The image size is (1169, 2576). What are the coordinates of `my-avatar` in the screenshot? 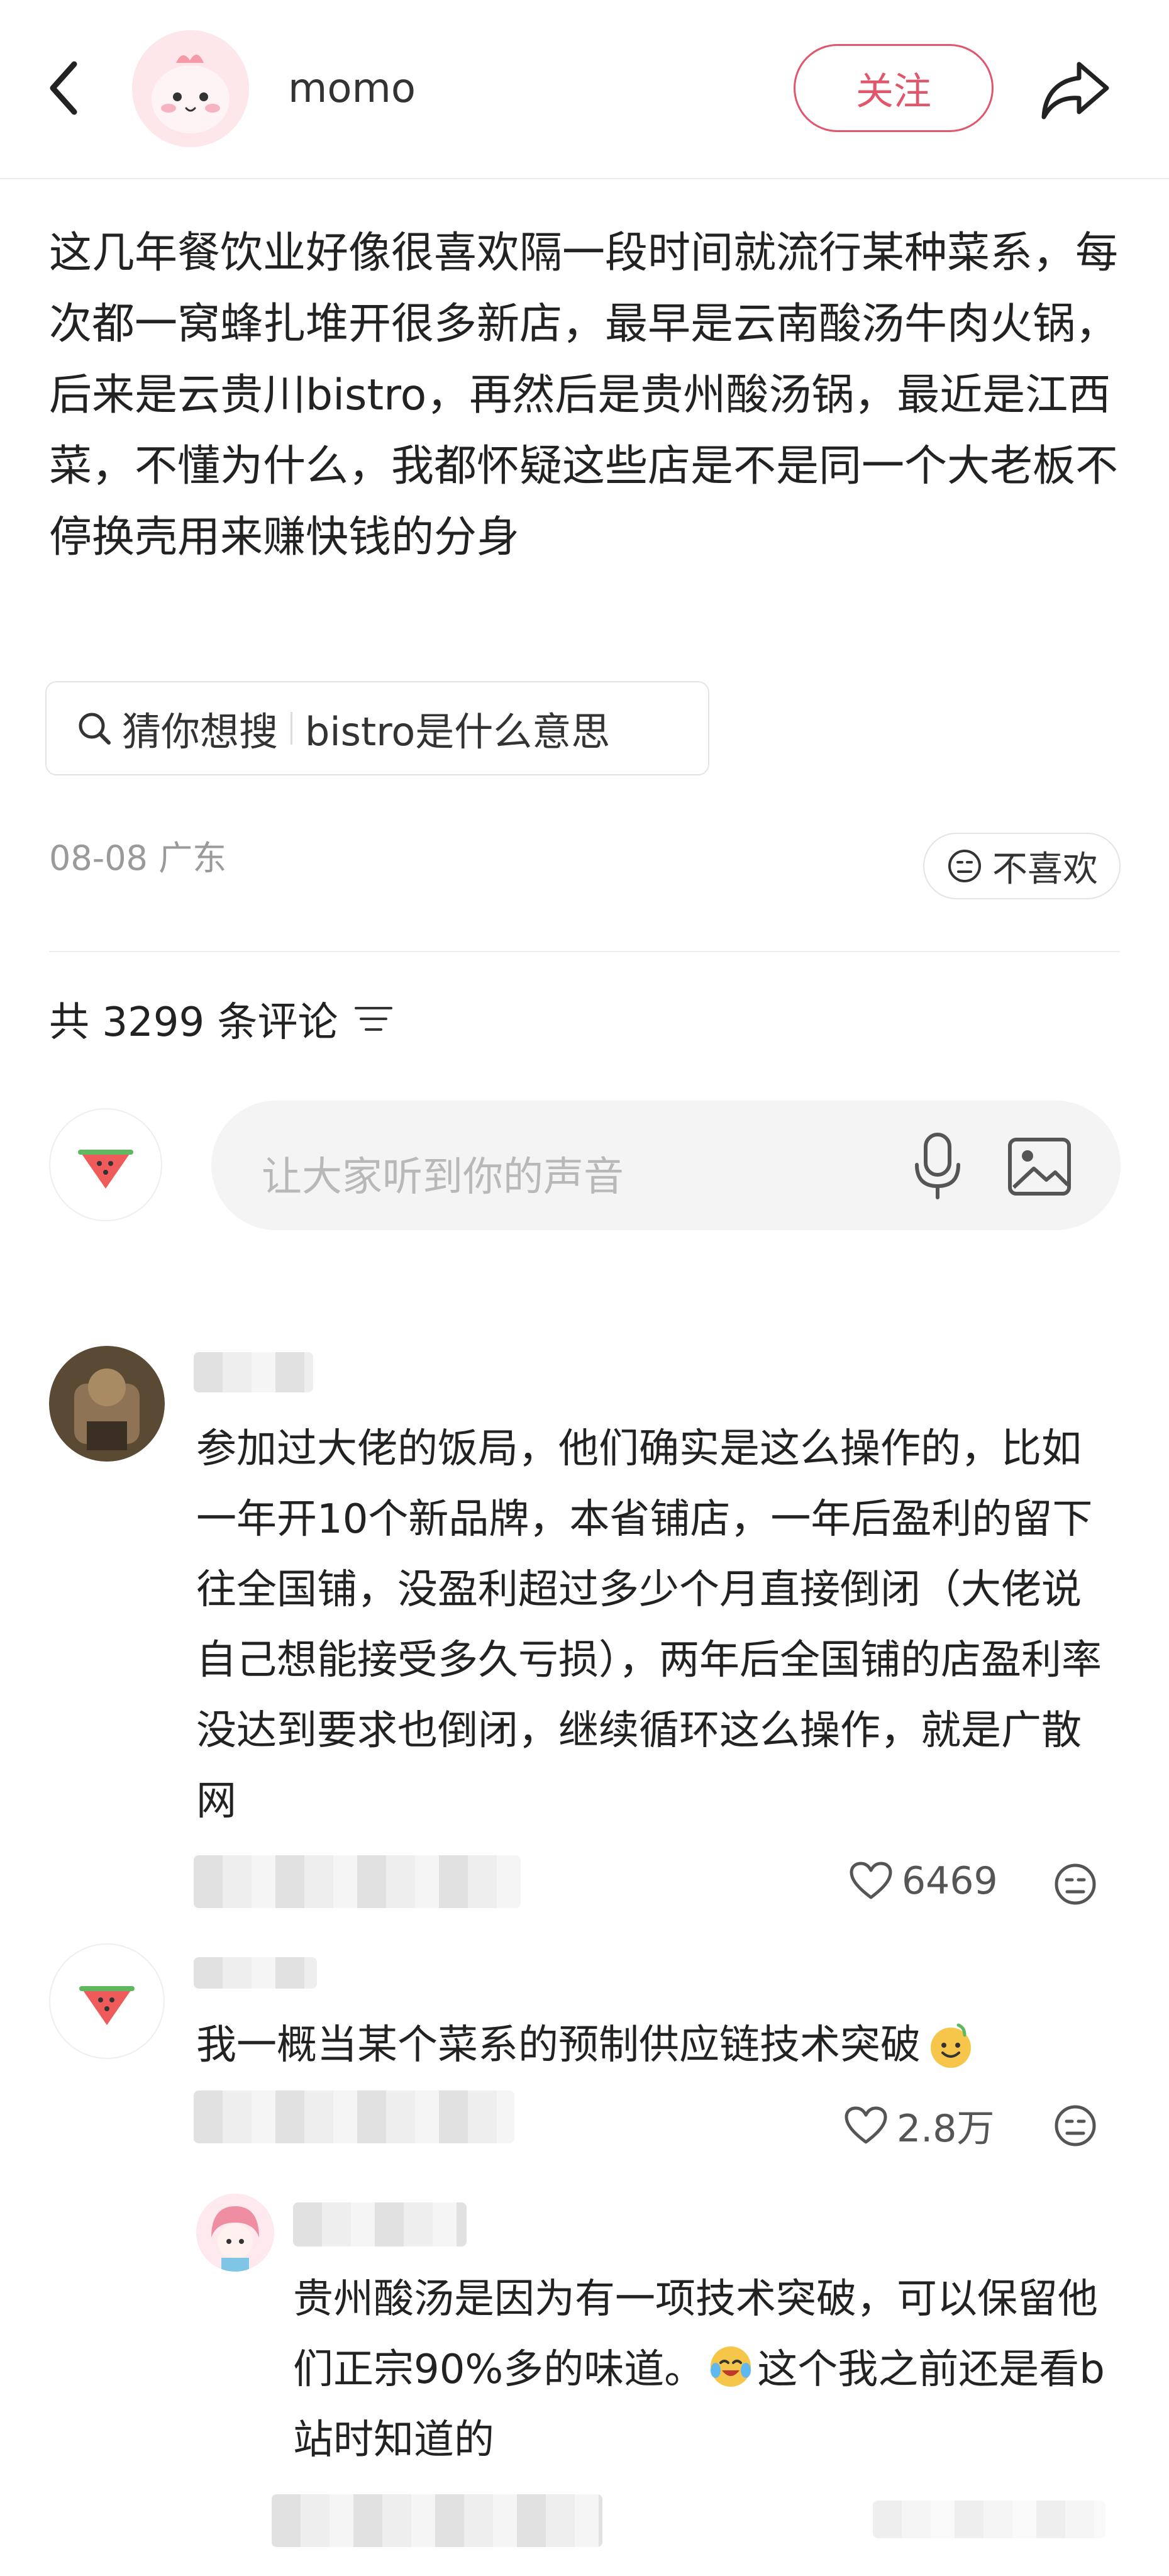 It's located at (105, 1164).